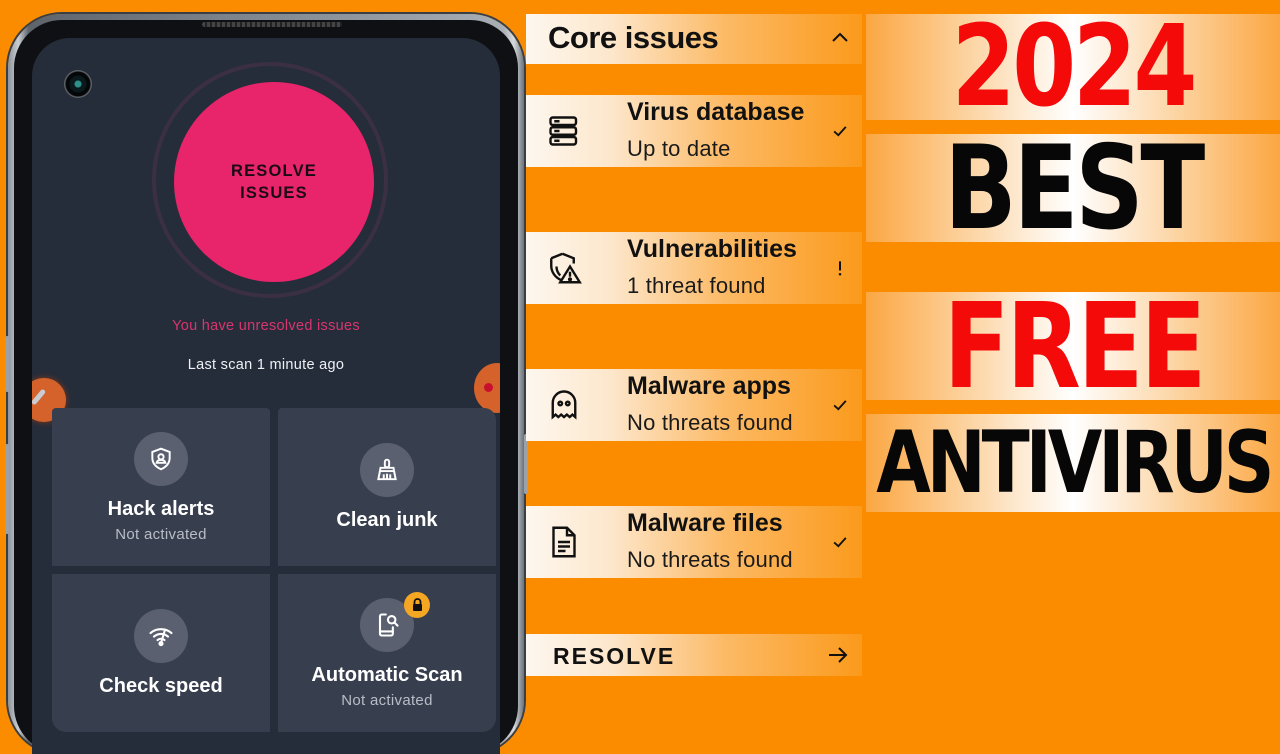 The height and width of the screenshot is (754, 1280). Describe the element at coordinates (161, 487) in the screenshot. I see `tile-hack-alerts: Hack alerts Not activated` at that location.